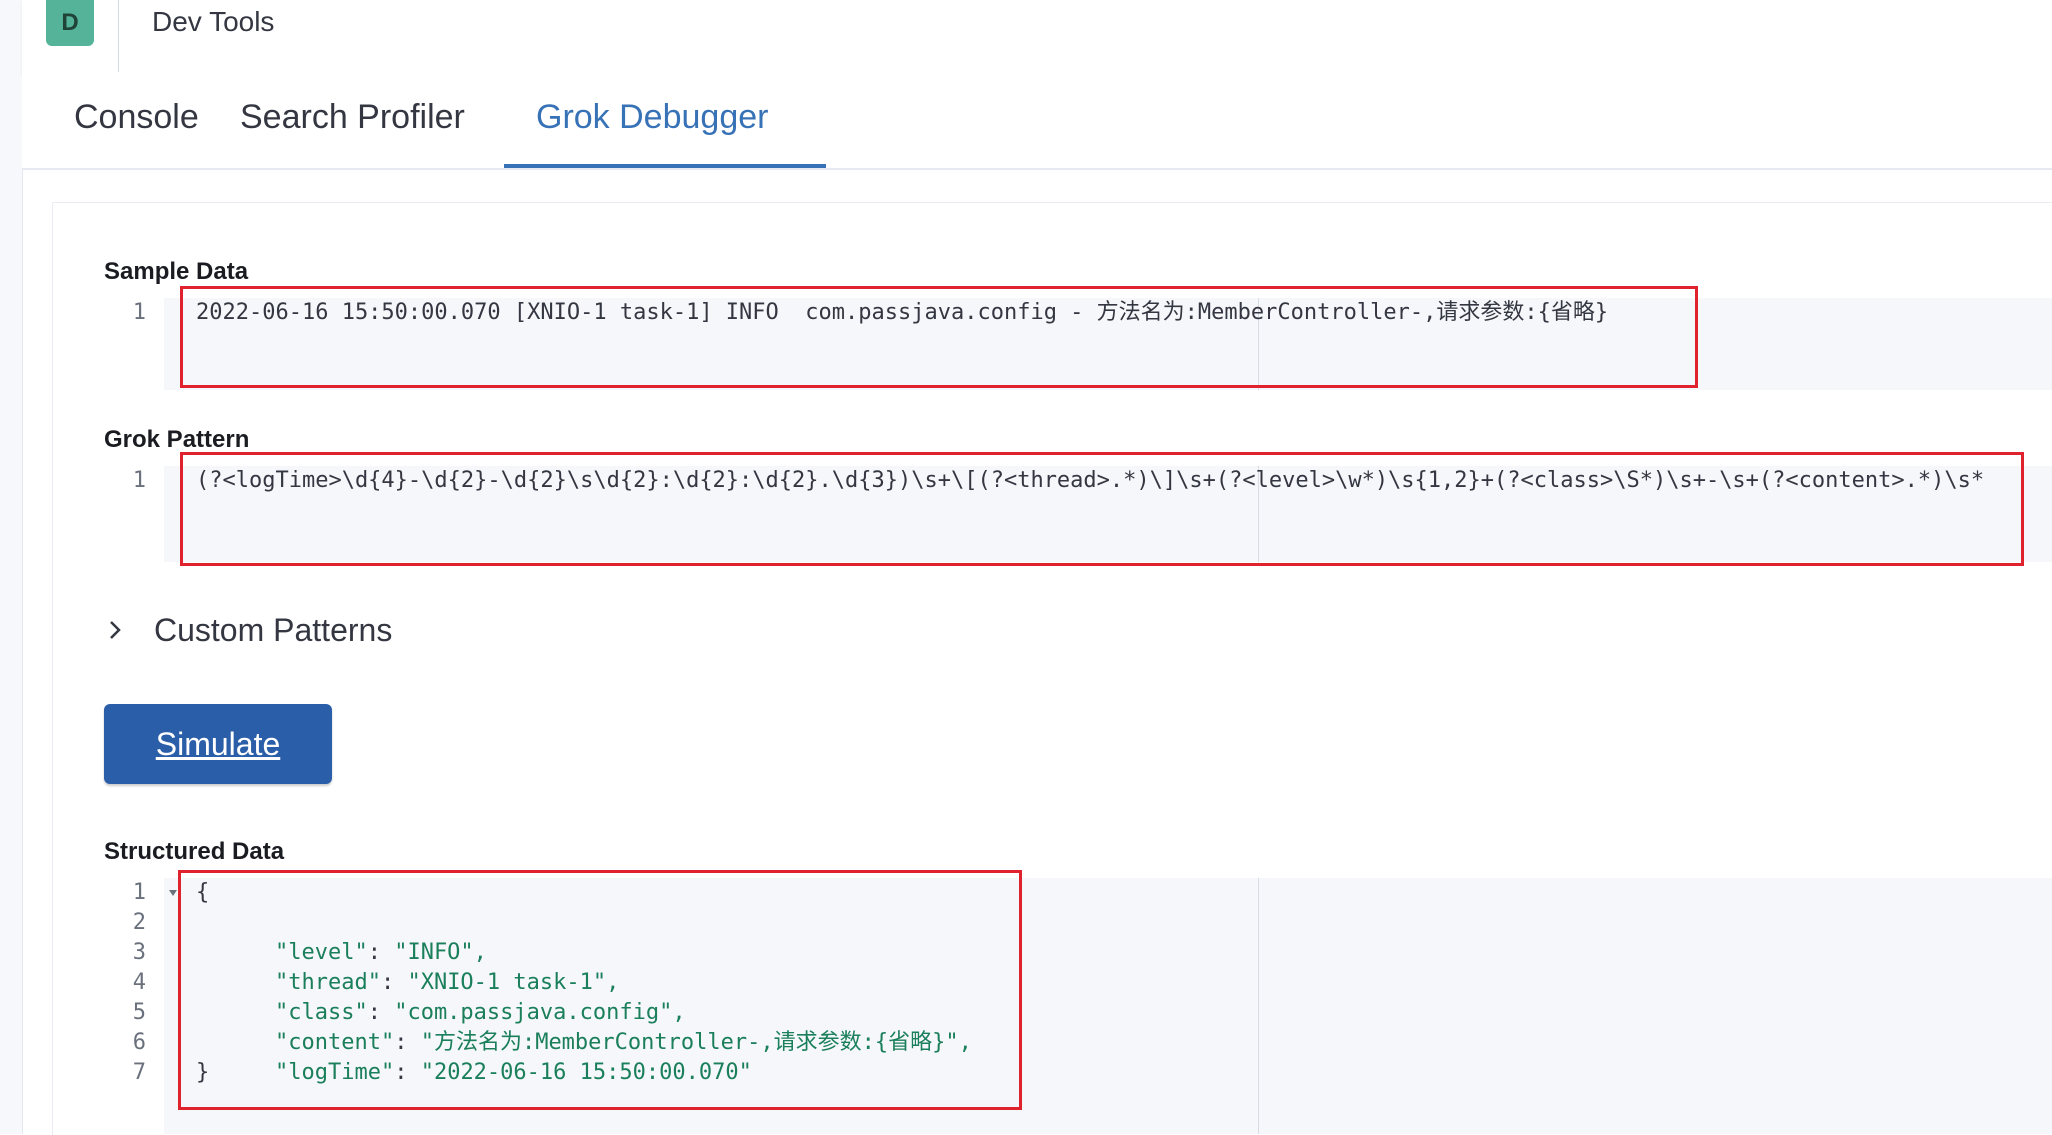  I want to click on chevron-right-icon, so click(115, 630).